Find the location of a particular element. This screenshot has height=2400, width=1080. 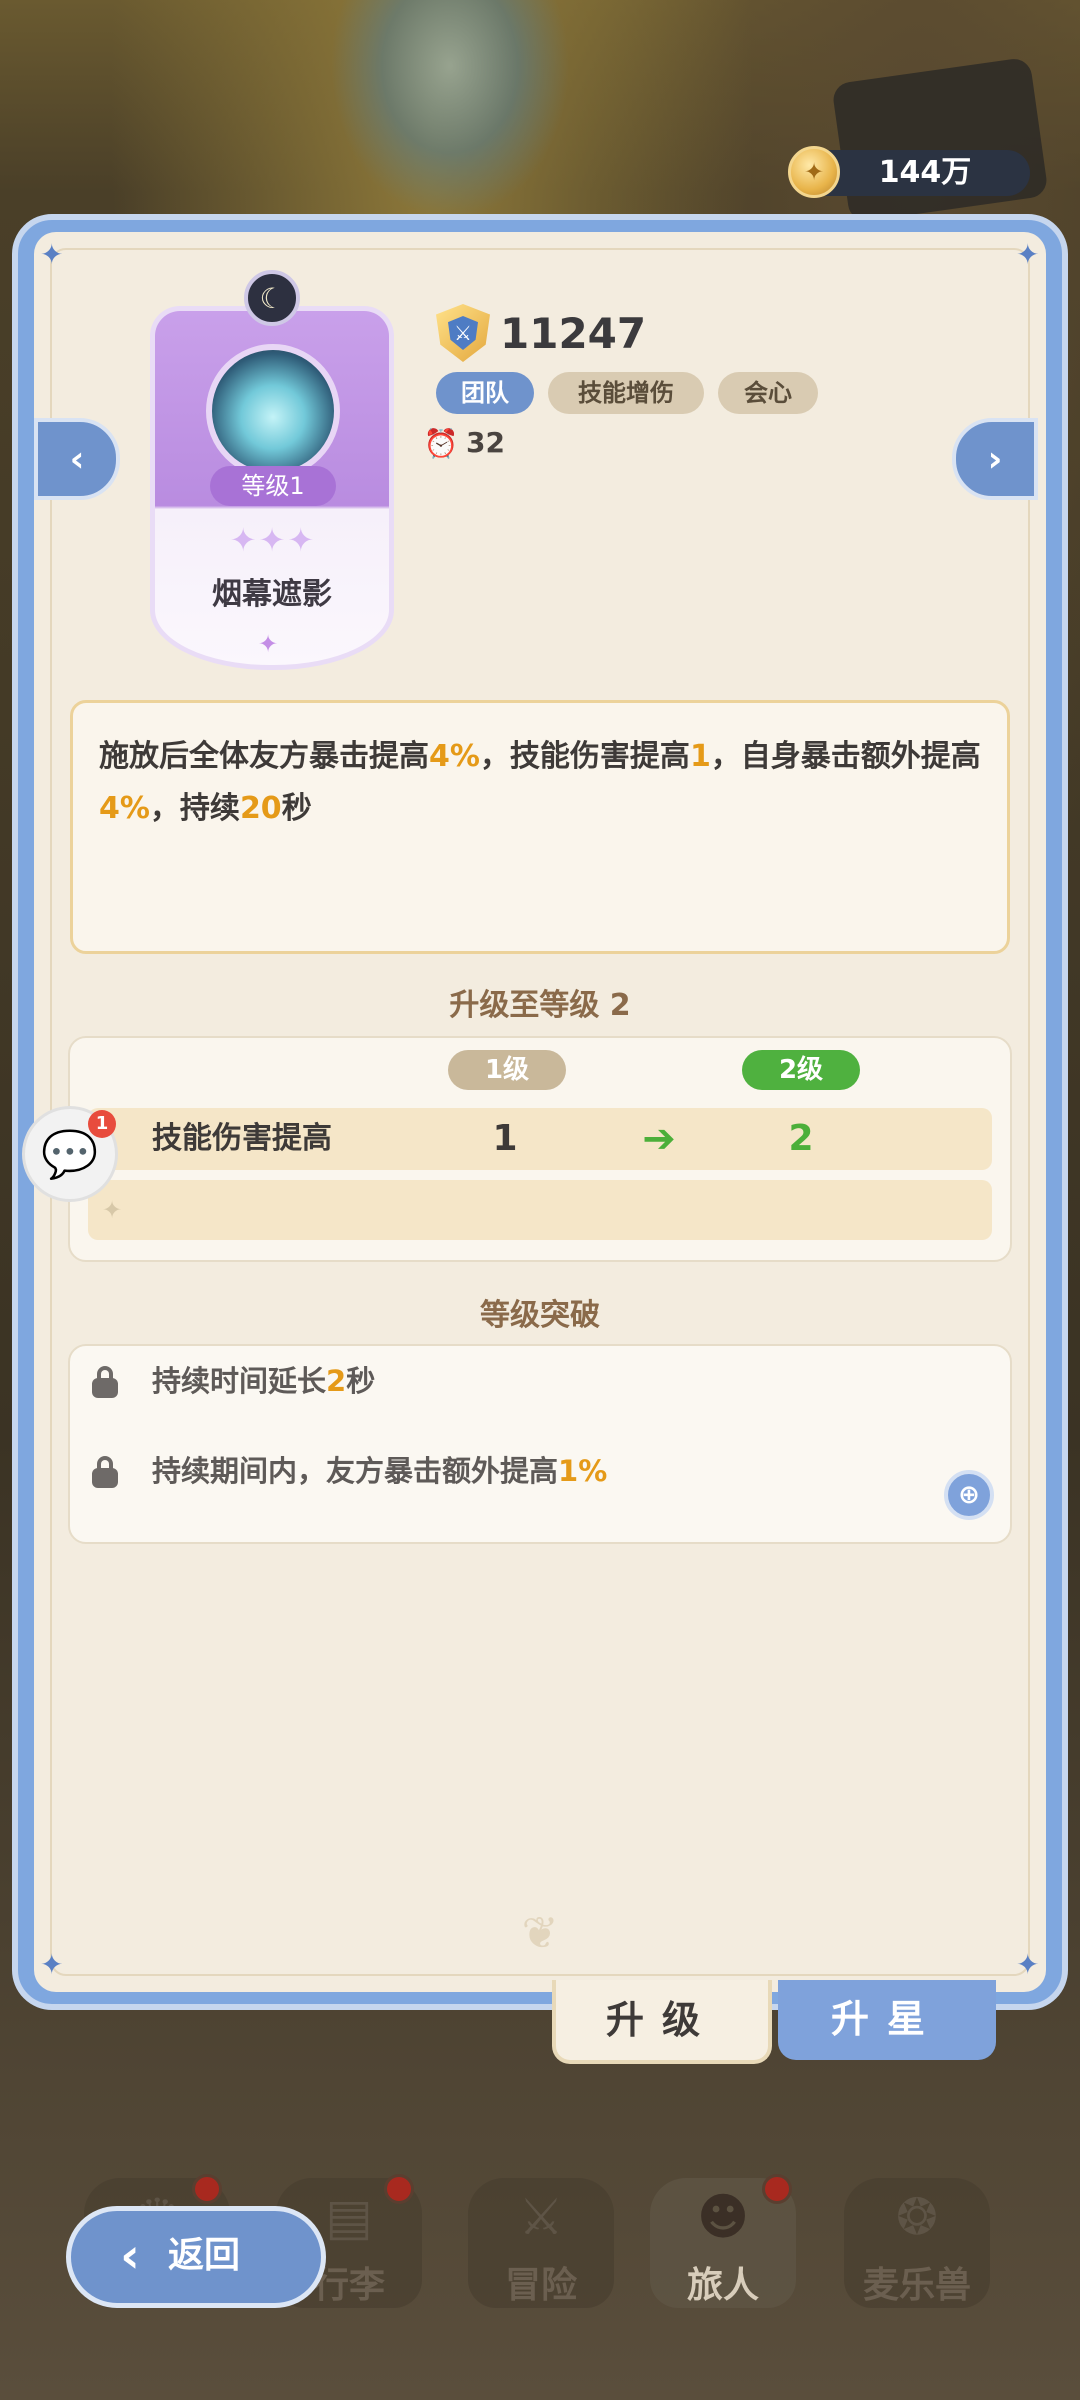

table-row is located at coordinates (540, 1210).